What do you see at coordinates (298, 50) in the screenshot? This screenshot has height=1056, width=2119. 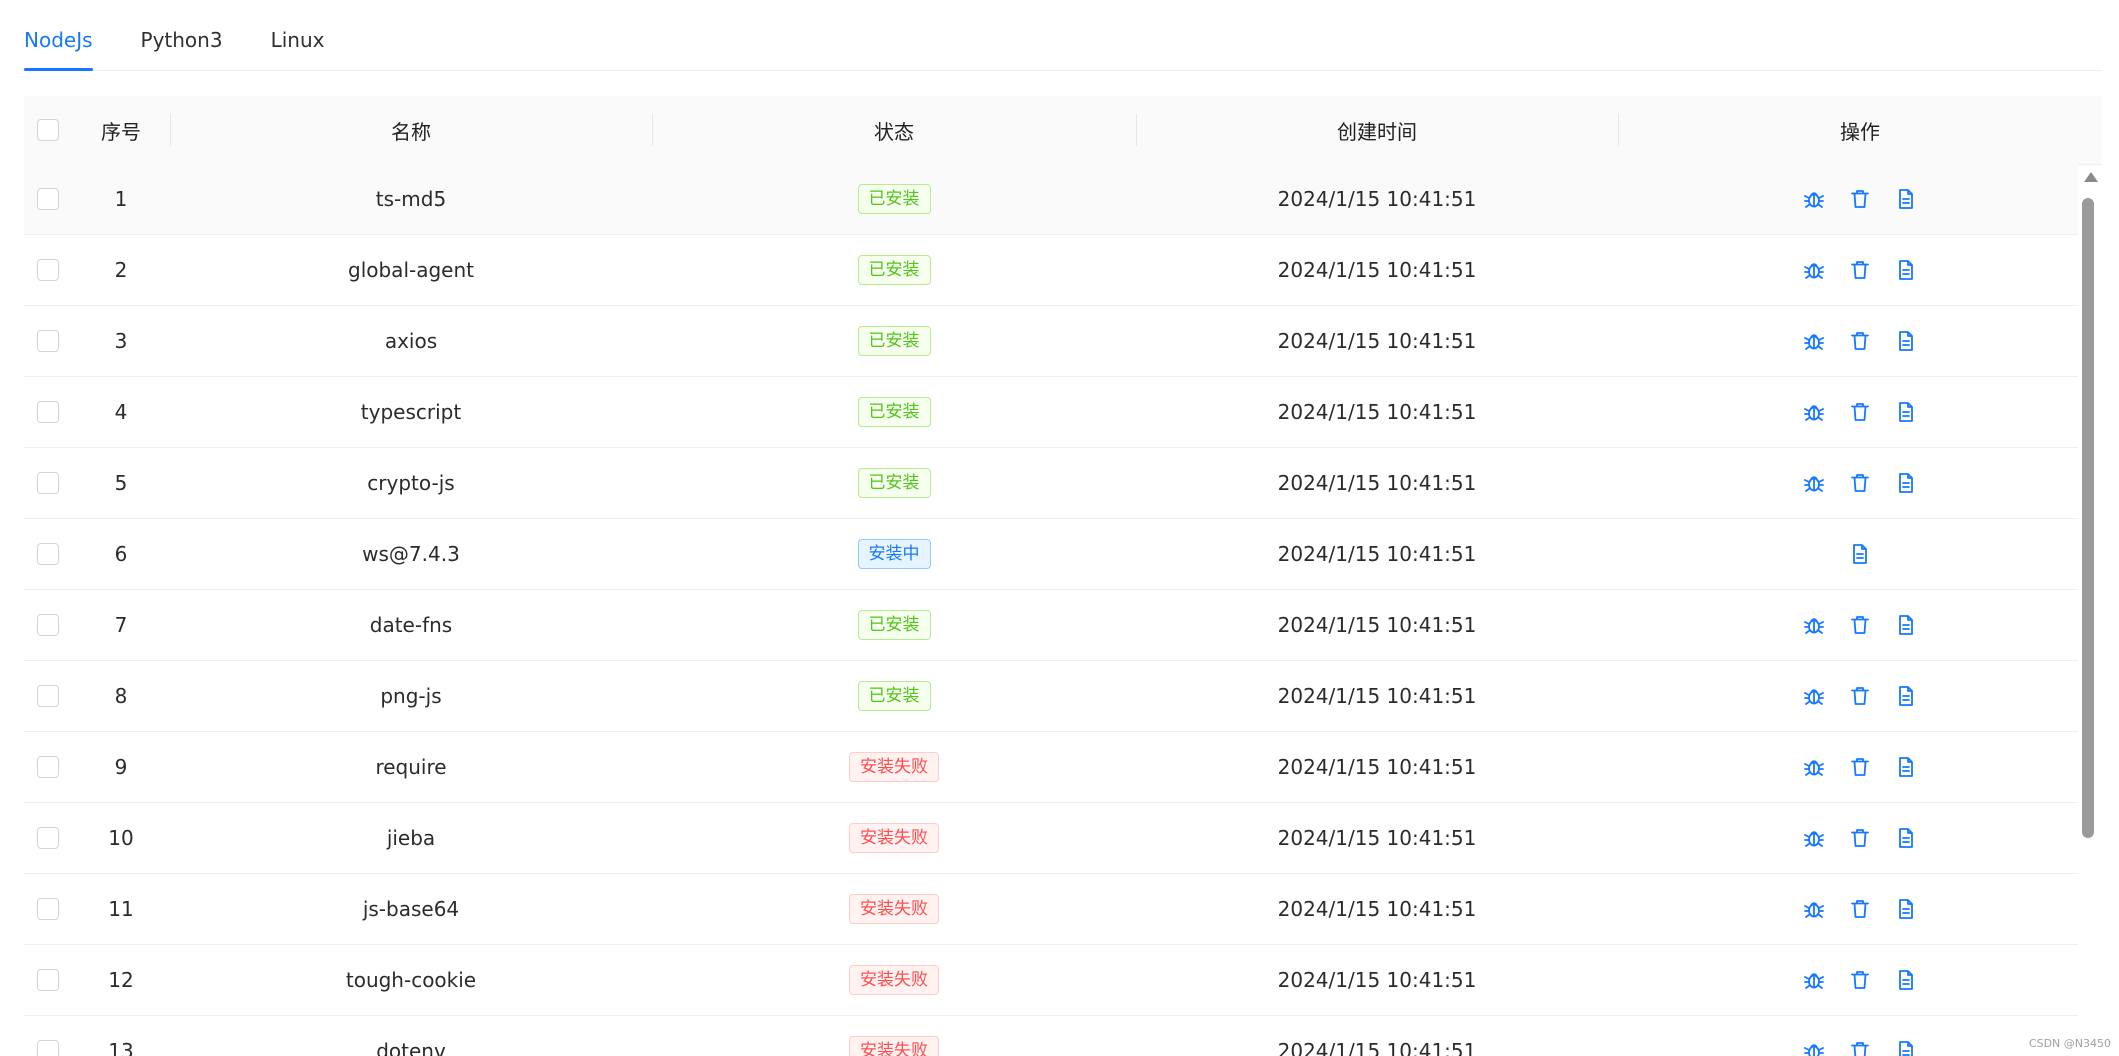 I see `tab-linux: Linux` at bounding box center [298, 50].